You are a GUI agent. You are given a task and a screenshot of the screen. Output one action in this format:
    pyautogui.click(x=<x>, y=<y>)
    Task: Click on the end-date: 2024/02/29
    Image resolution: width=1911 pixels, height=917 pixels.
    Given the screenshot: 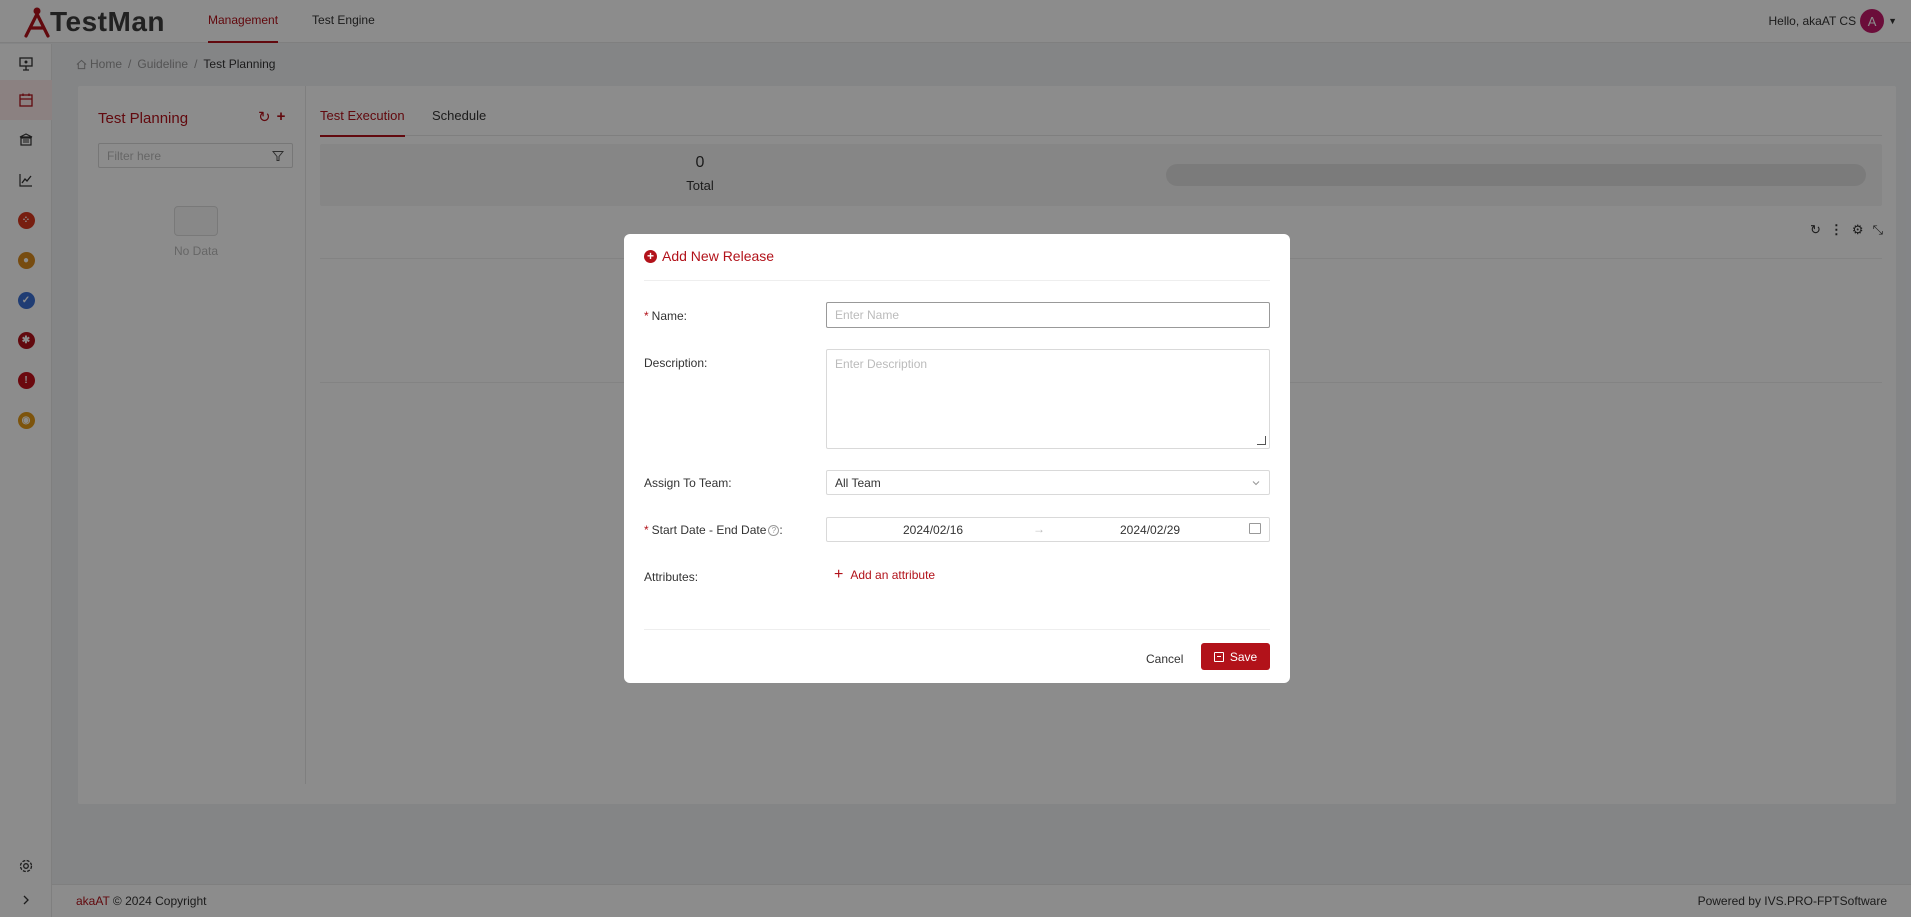 What is the action you would take?
    pyautogui.click(x=1150, y=530)
    